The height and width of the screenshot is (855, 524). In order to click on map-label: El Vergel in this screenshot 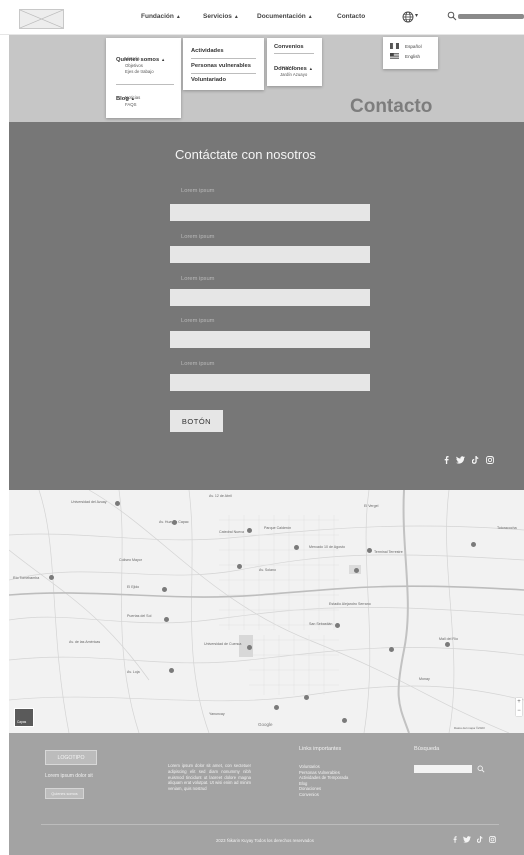, I will do `click(371, 506)`.